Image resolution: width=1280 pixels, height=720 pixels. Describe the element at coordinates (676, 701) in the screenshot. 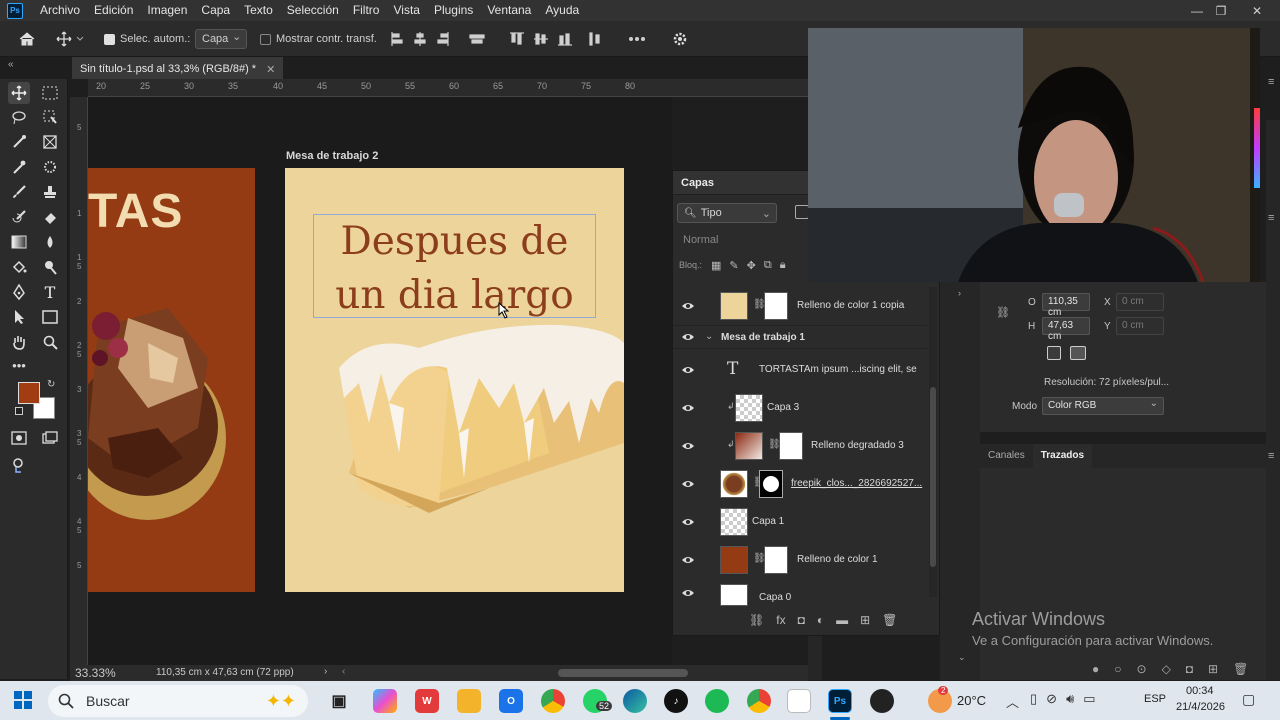

I see `tiktok-icon: ♪` at that location.